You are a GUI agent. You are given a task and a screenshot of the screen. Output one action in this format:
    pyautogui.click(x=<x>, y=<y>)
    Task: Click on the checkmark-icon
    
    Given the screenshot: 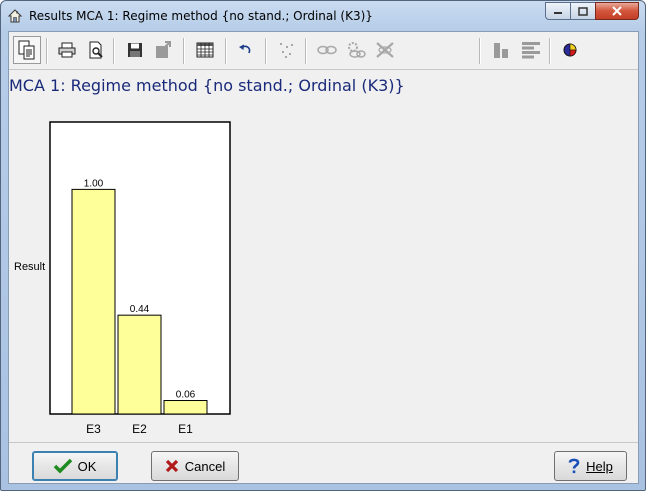 What is the action you would take?
    pyautogui.click(x=62, y=466)
    